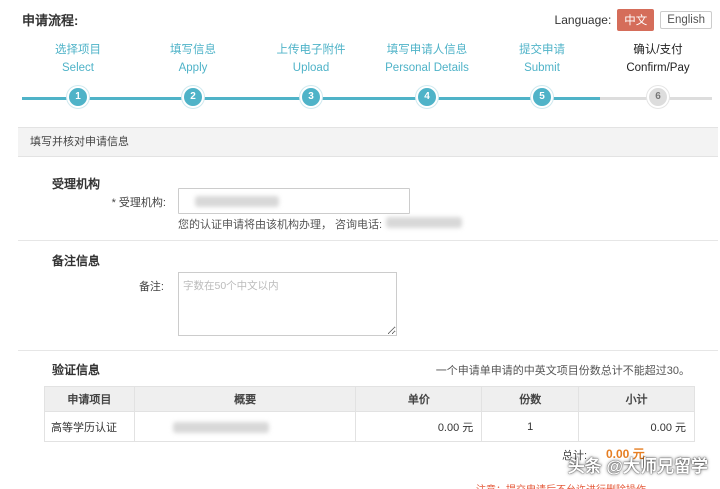 The image size is (720, 489). What do you see at coordinates (636, 426) in the screenshot?
I see `cell-subtotal: 0.00 元` at bounding box center [636, 426].